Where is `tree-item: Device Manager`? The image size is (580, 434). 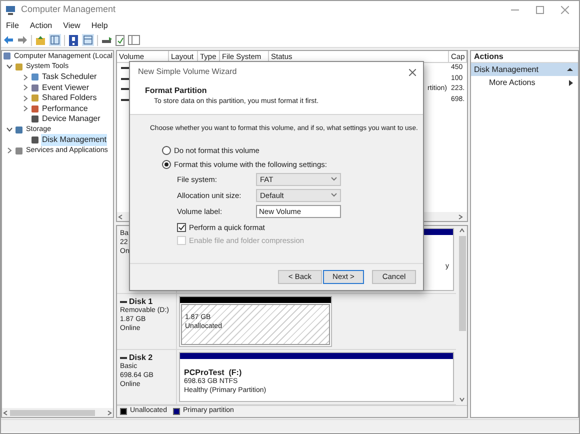
tree-item: Device Manager is located at coordinates (71, 119).